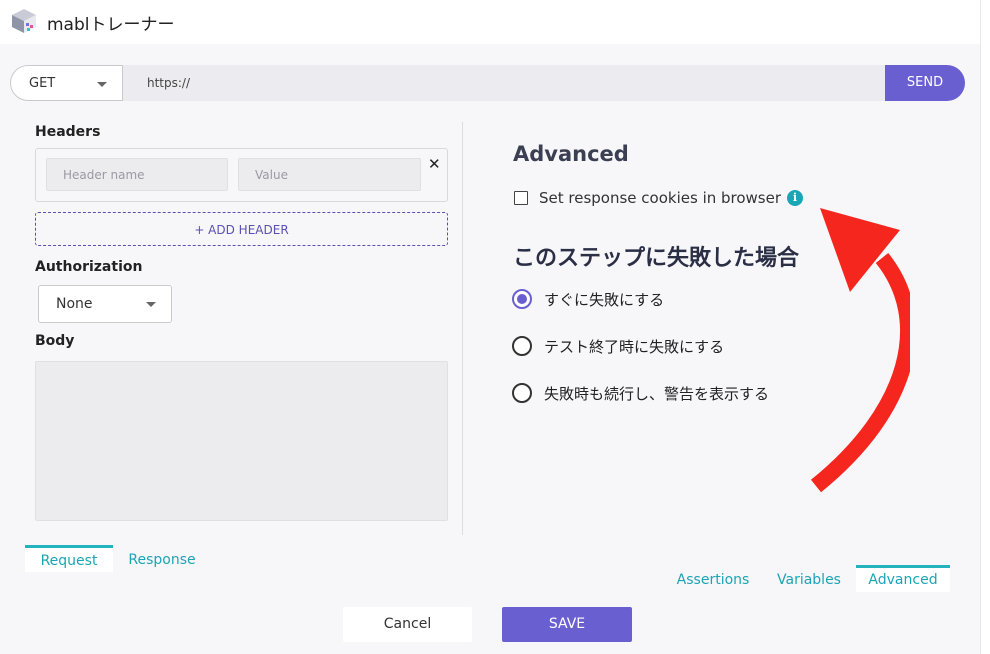  Describe the element at coordinates (571, 154) in the screenshot. I see `advanced-title: Advanced` at that location.